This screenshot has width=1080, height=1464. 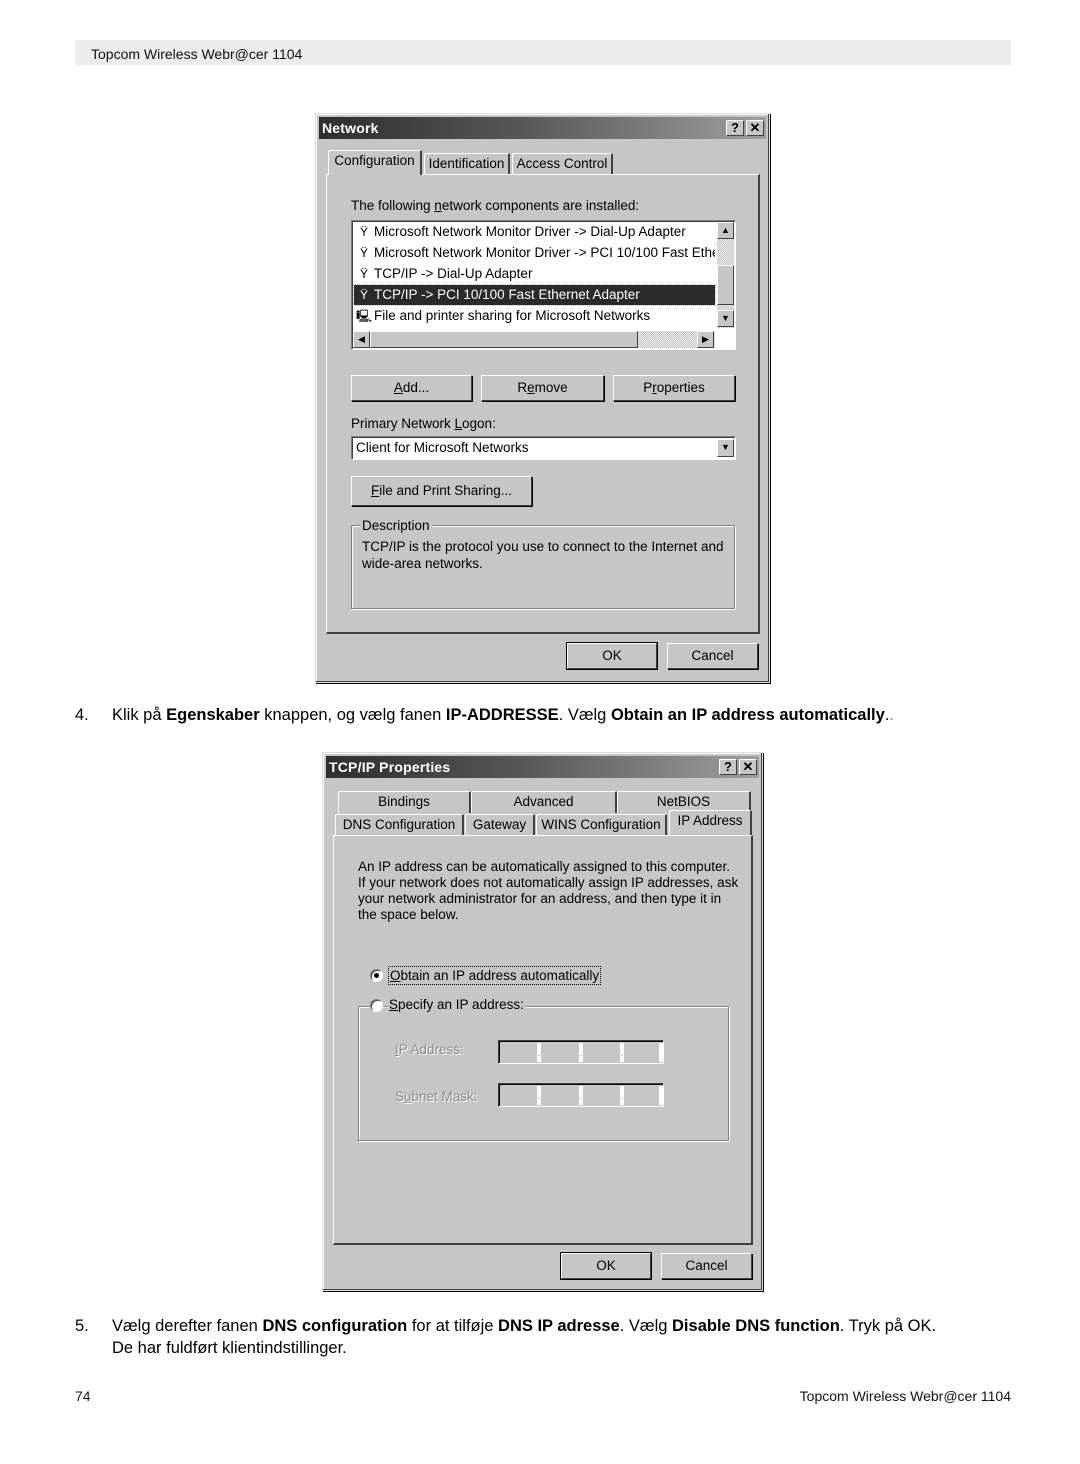 I want to click on tab-label: Identification, so click(x=466, y=163).